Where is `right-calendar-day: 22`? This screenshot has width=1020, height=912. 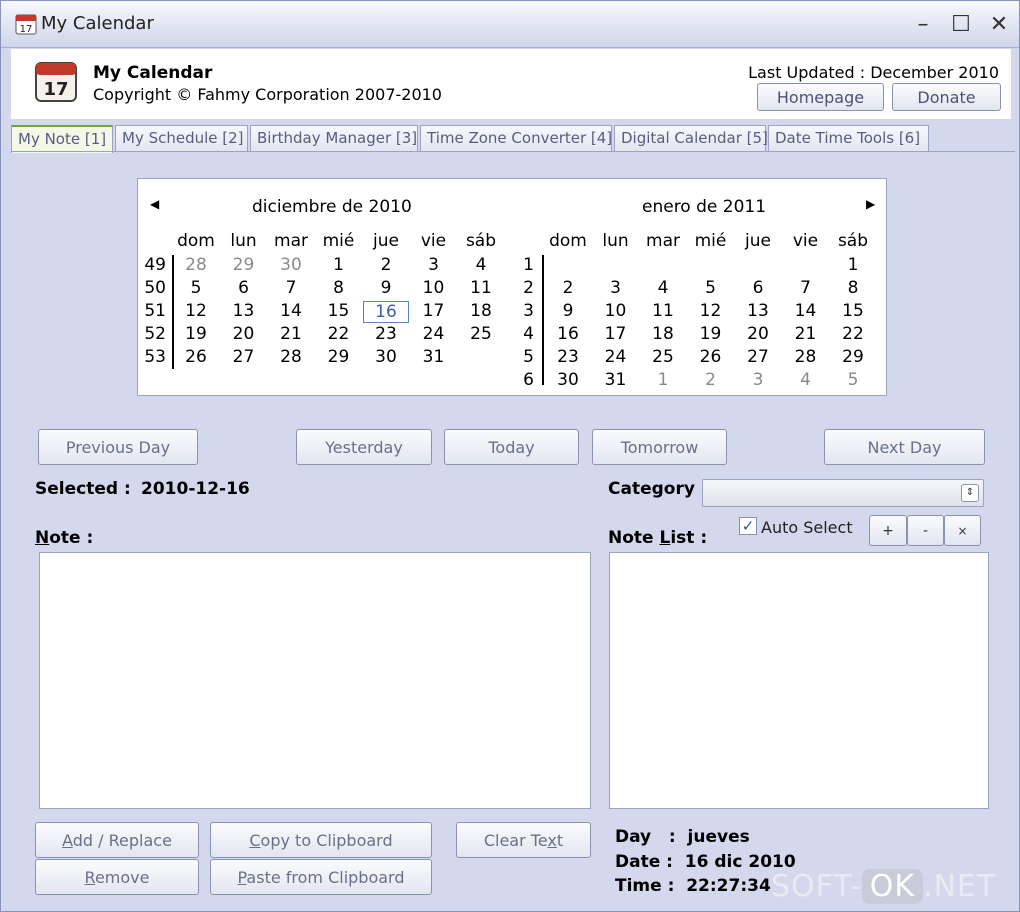 right-calendar-day: 22 is located at coordinates (853, 334).